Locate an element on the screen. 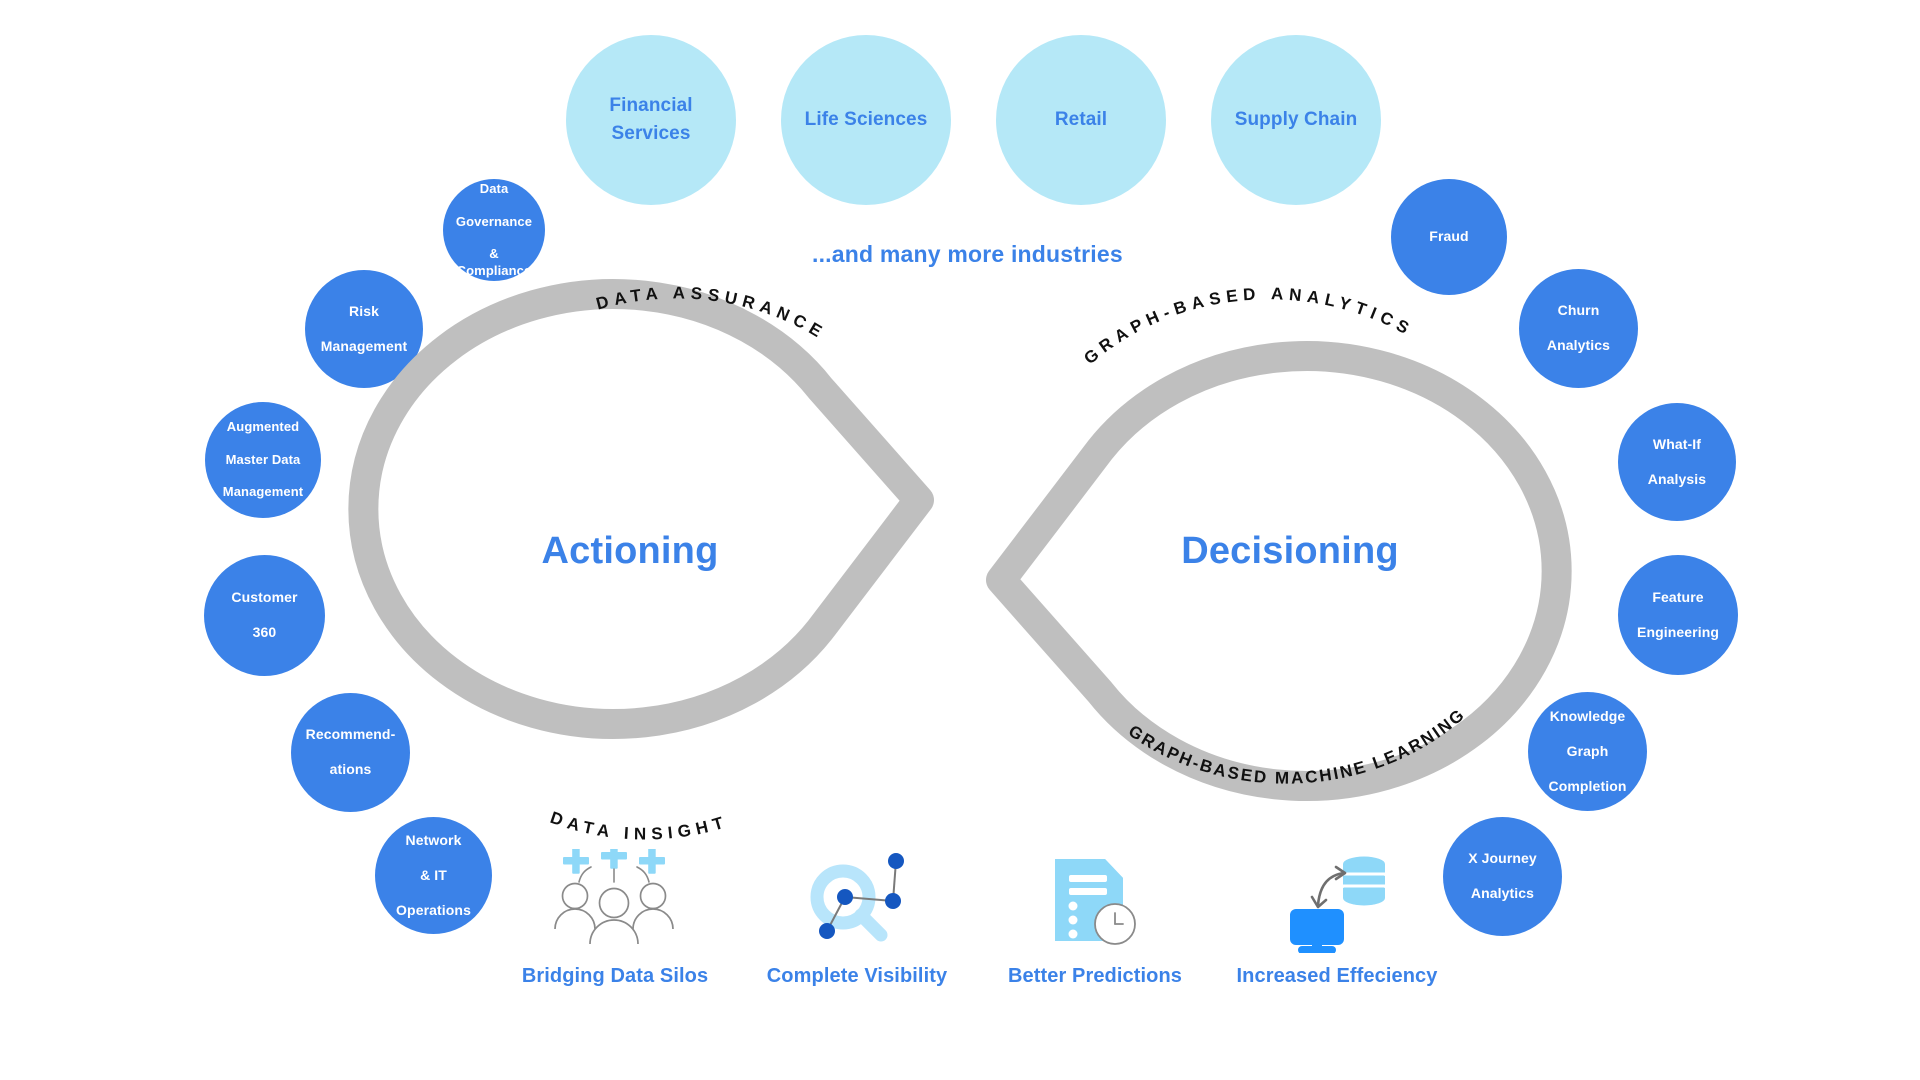  usecase-line: ations is located at coordinates (350, 769).